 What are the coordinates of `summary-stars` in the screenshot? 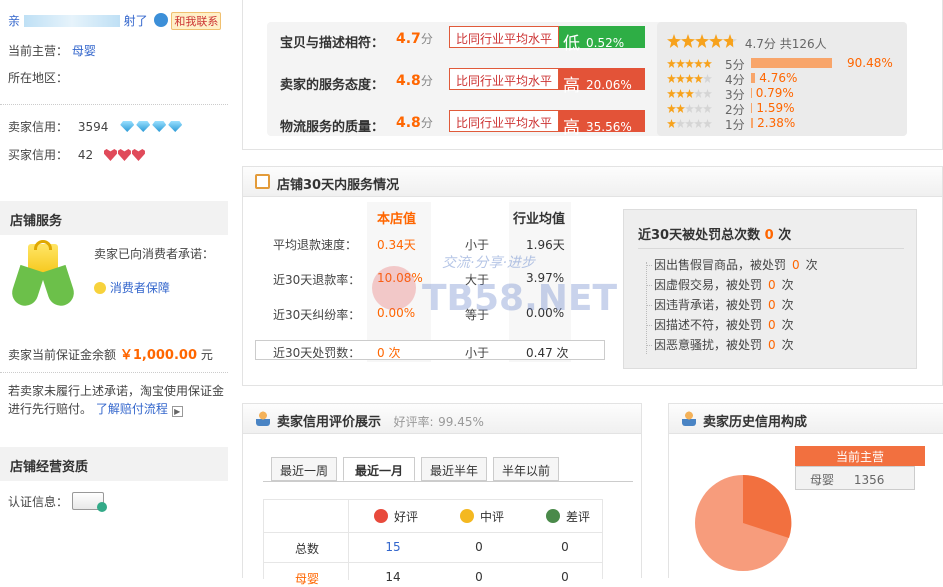 It's located at (702, 42).